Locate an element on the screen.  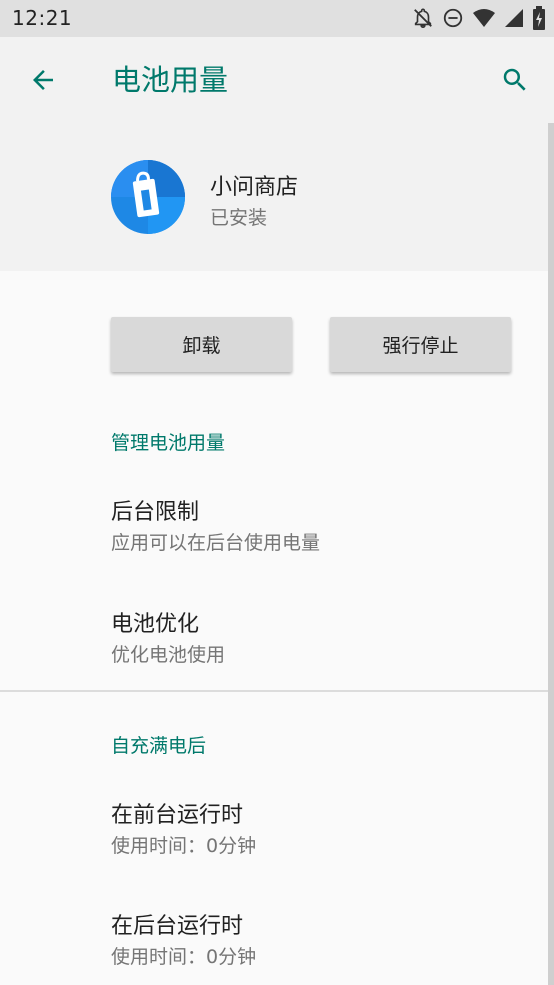
status-time: 12:21 is located at coordinates (42, 18).